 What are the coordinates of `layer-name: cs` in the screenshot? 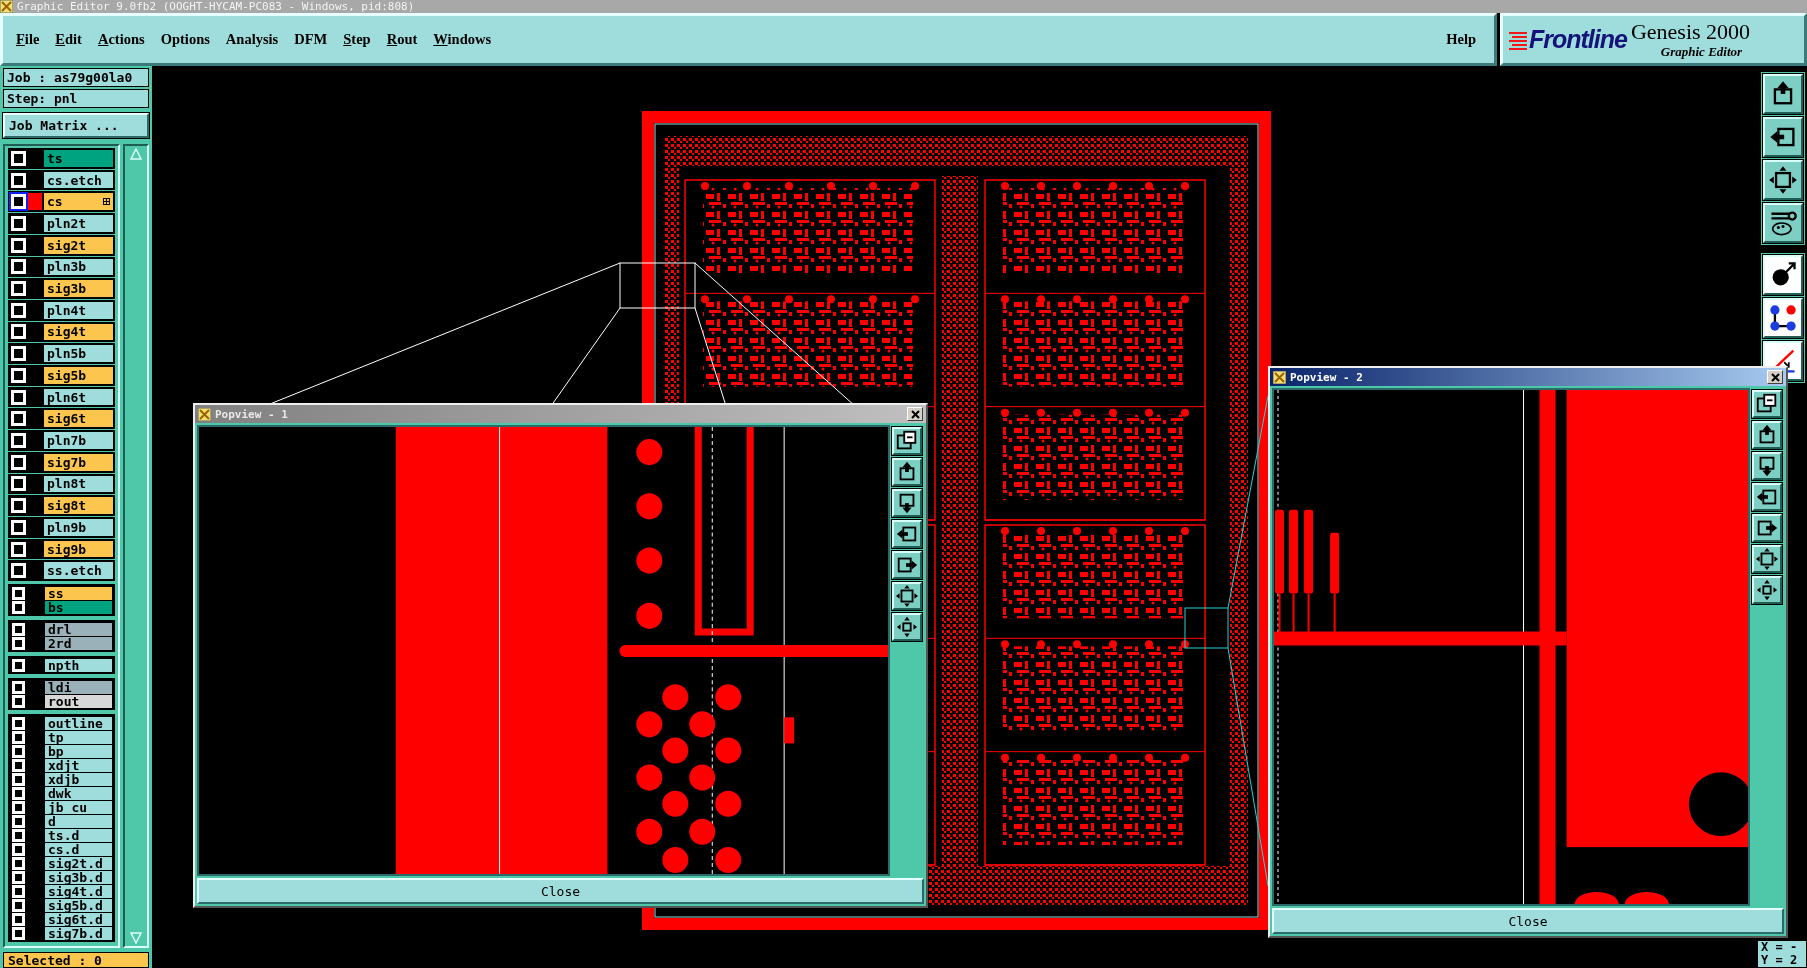 It's located at (78, 202).